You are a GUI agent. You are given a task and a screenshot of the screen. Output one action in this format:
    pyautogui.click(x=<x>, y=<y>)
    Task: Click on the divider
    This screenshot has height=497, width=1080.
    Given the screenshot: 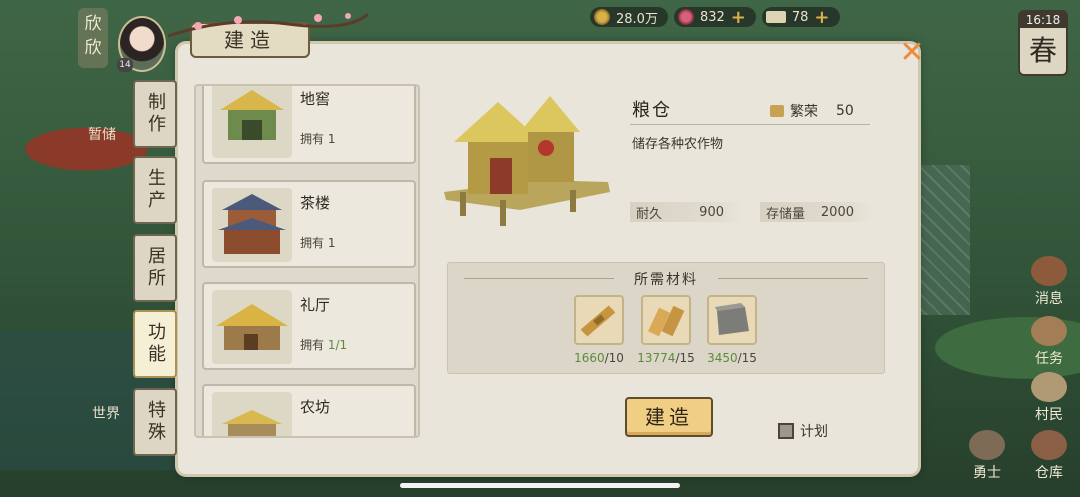 What is the action you would take?
    pyautogui.click(x=750, y=124)
    